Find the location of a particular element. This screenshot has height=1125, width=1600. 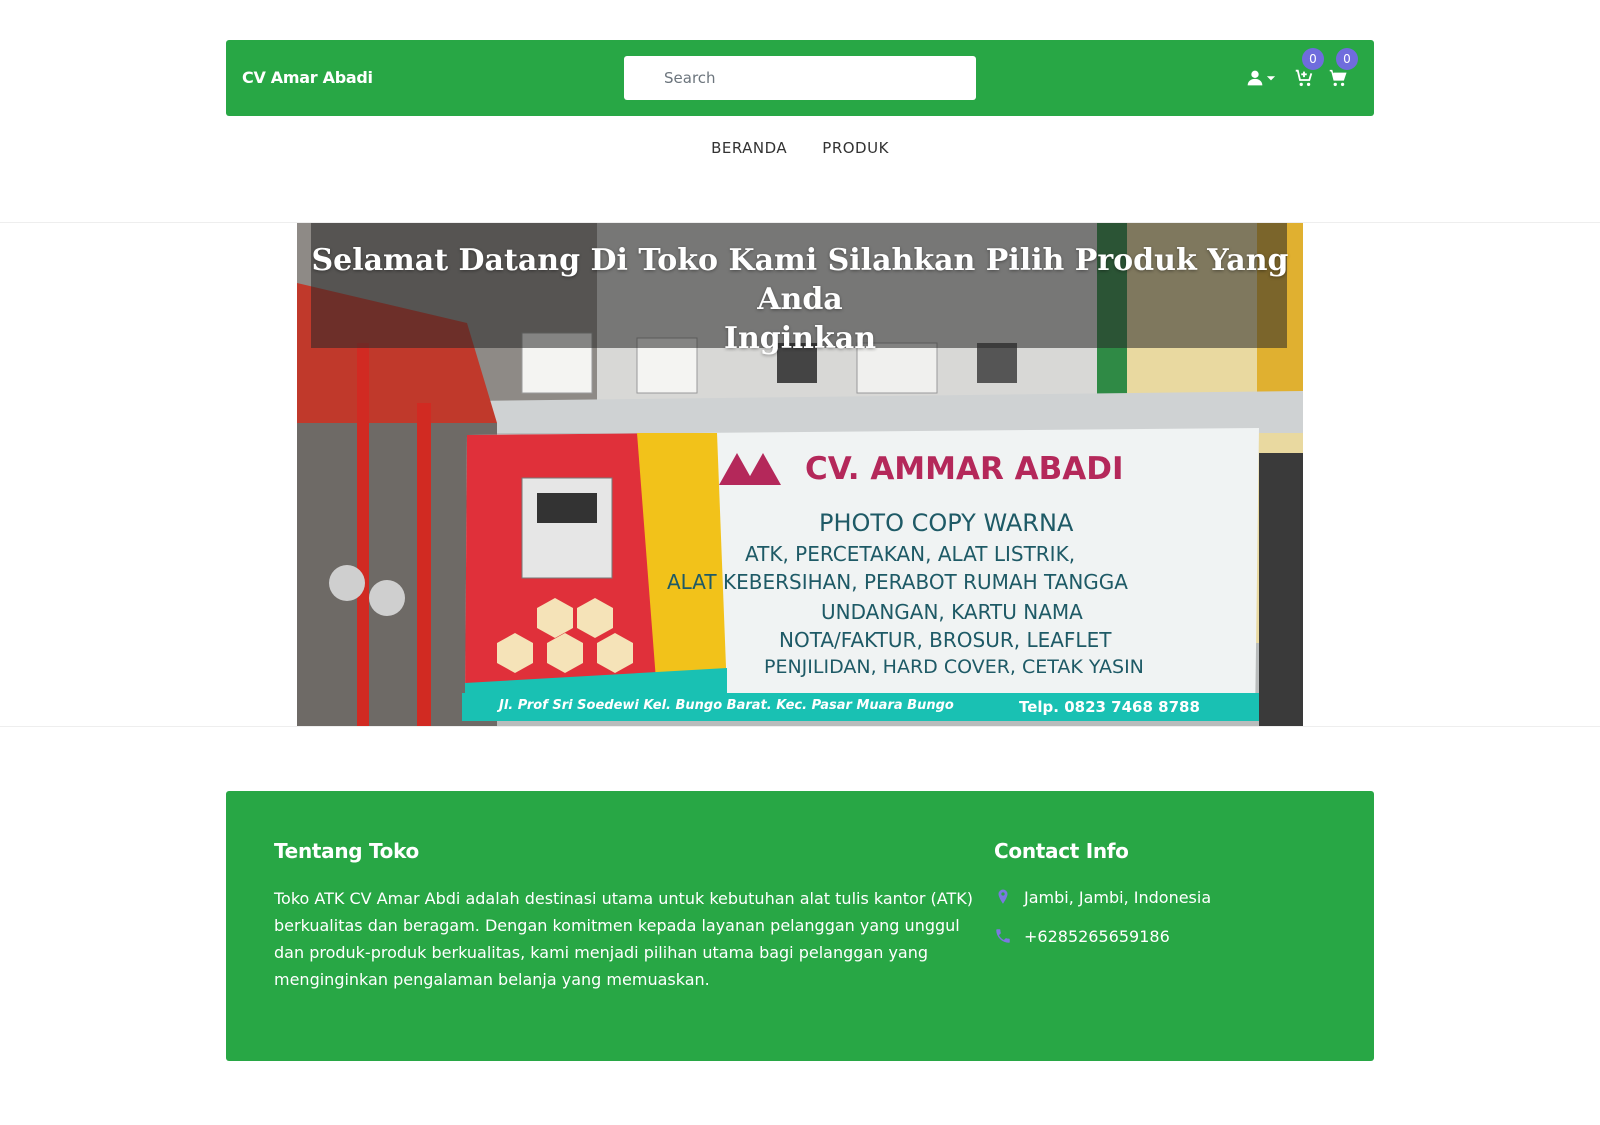

contact-phone-text: +6285265659186 is located at coordinates (1097, 937).